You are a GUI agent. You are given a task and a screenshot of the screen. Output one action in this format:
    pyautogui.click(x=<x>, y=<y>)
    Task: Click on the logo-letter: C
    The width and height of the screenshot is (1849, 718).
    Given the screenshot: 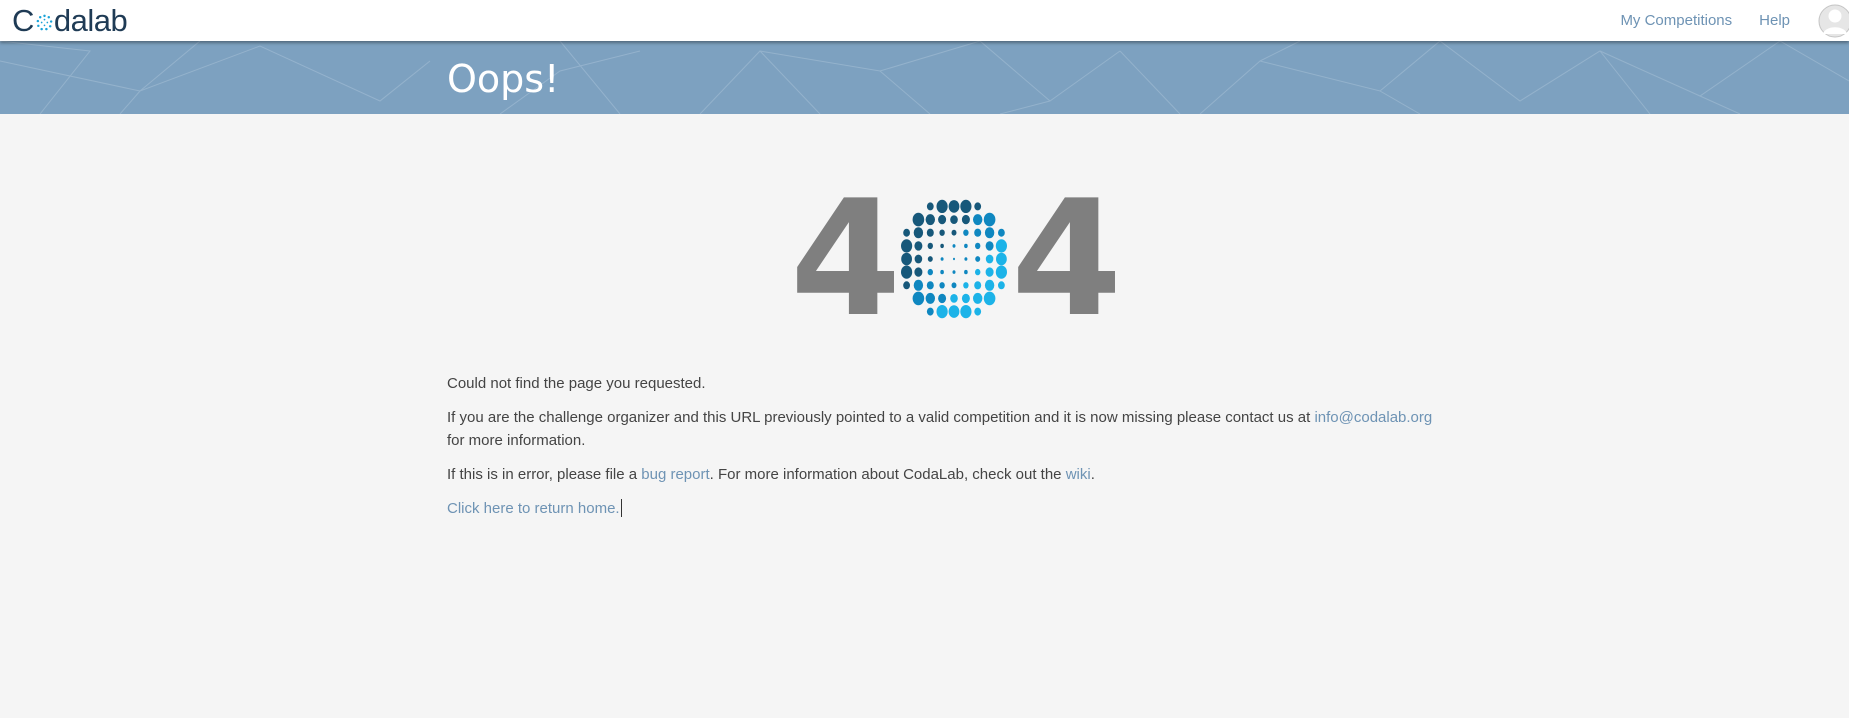 What is the action you would take?
    pyautogui.click(x=23, y=20)
    